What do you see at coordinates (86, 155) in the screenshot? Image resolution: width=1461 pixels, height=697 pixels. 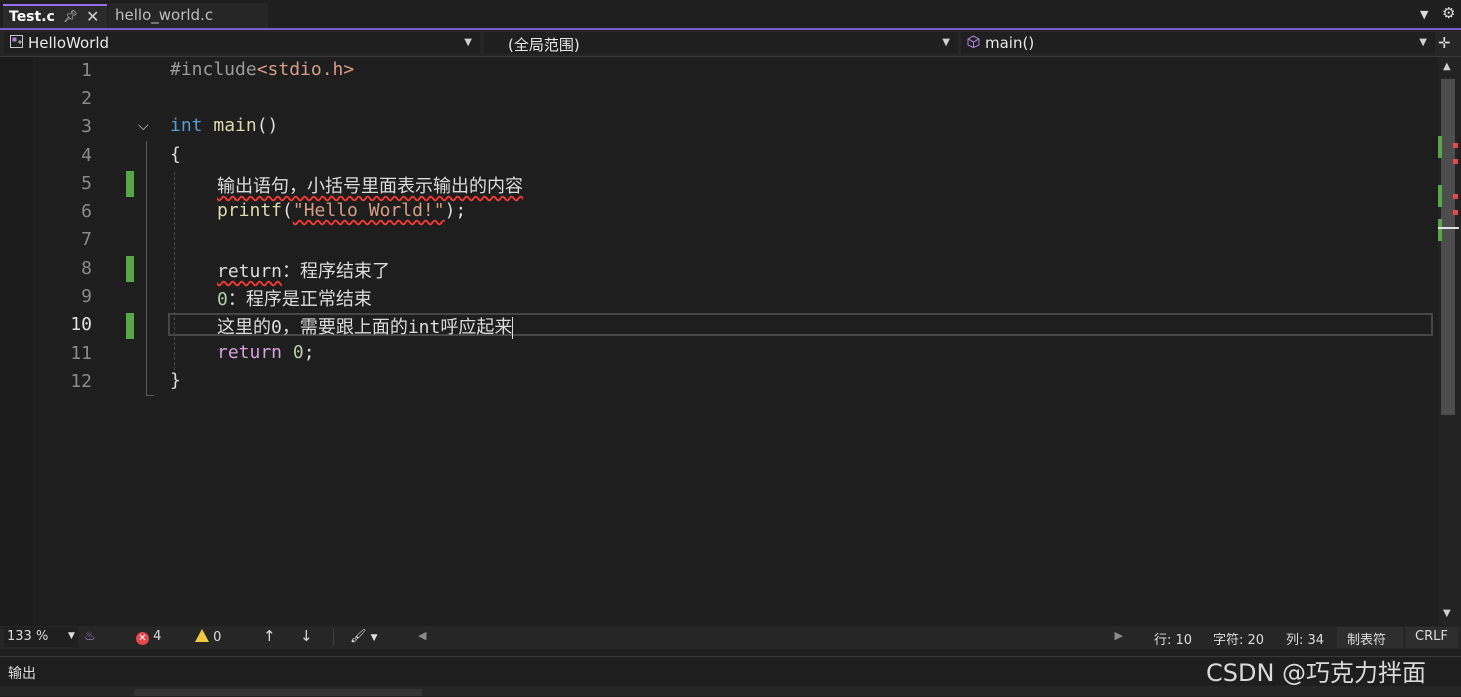 I see `line-number: 4` at bounding box center [86, 155].